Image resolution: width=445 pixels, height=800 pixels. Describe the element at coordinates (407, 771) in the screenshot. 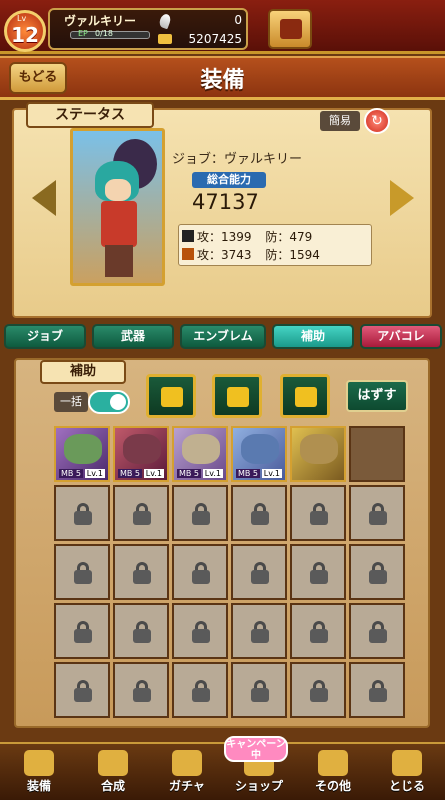

I see `nav-close: とじる` at that location.